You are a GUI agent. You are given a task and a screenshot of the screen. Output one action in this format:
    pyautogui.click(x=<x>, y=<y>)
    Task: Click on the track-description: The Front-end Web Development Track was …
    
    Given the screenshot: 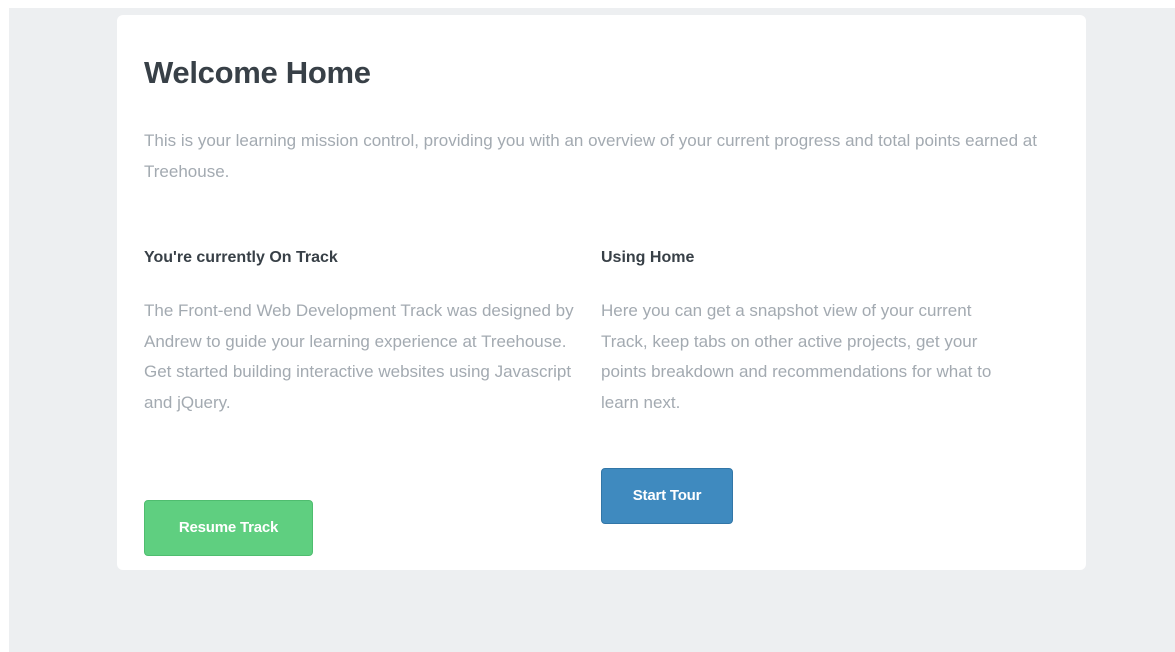 What is the action you would take?
    pyautogui.click(x=359, y=356)
    